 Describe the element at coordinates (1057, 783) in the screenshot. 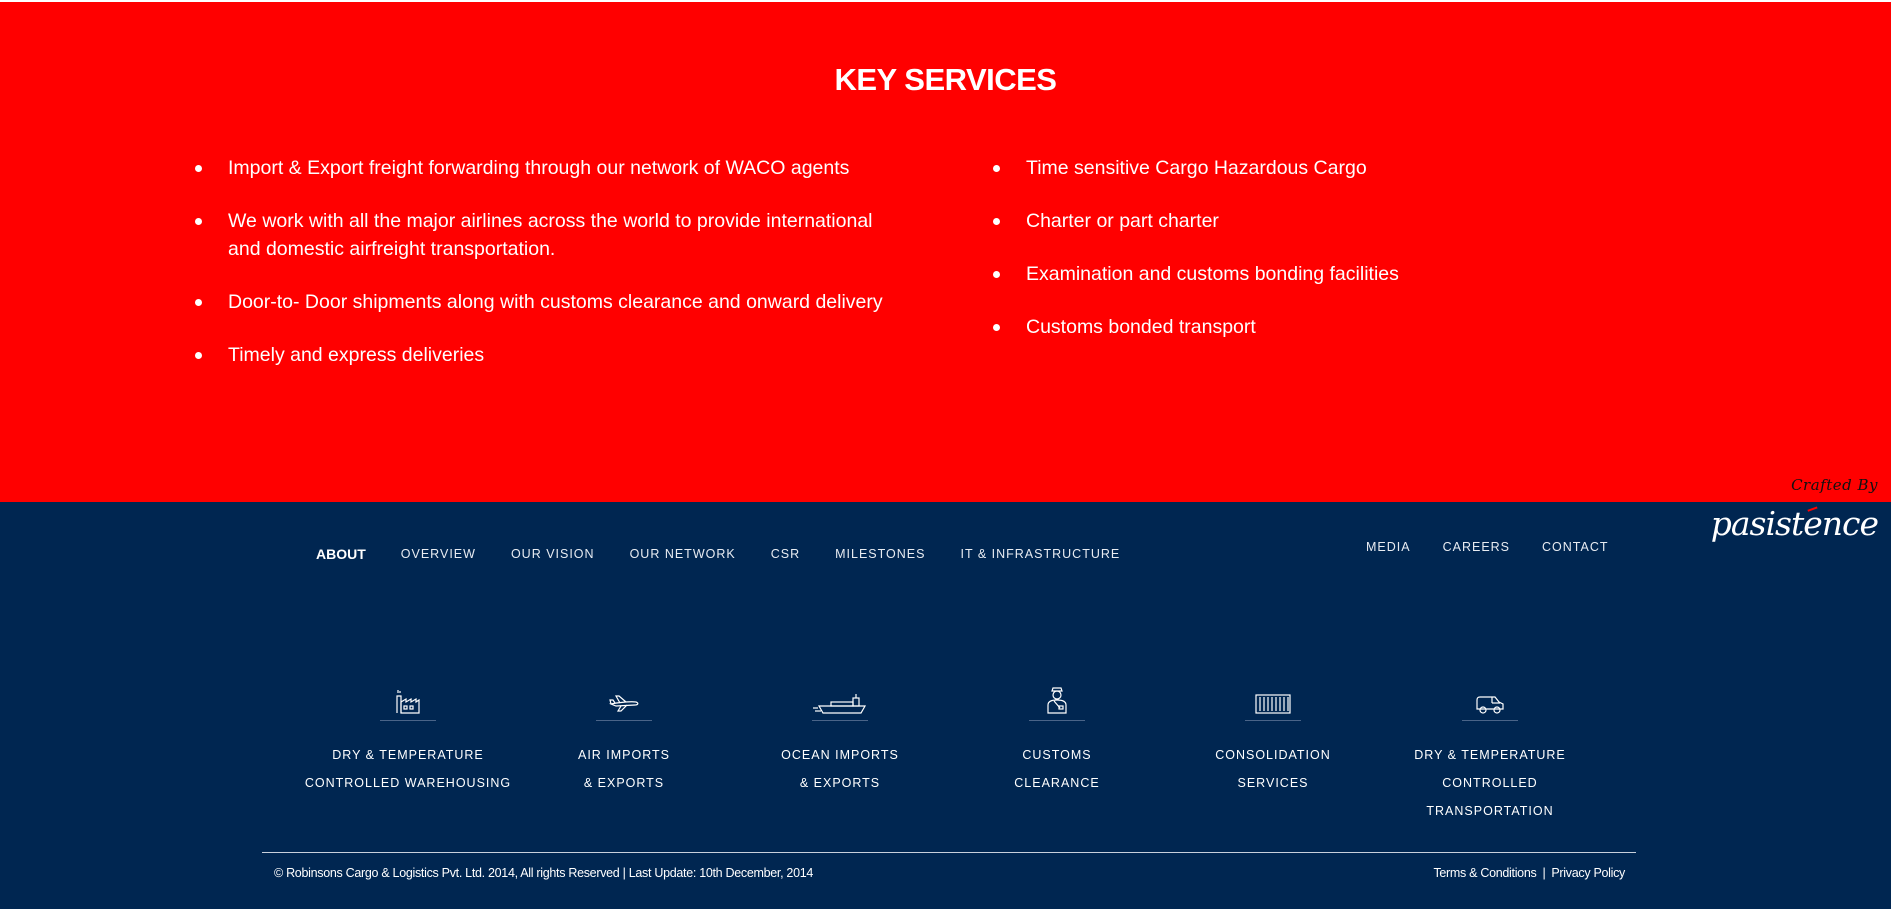

I see `service-label-line2: CLEARANCE` at that location.